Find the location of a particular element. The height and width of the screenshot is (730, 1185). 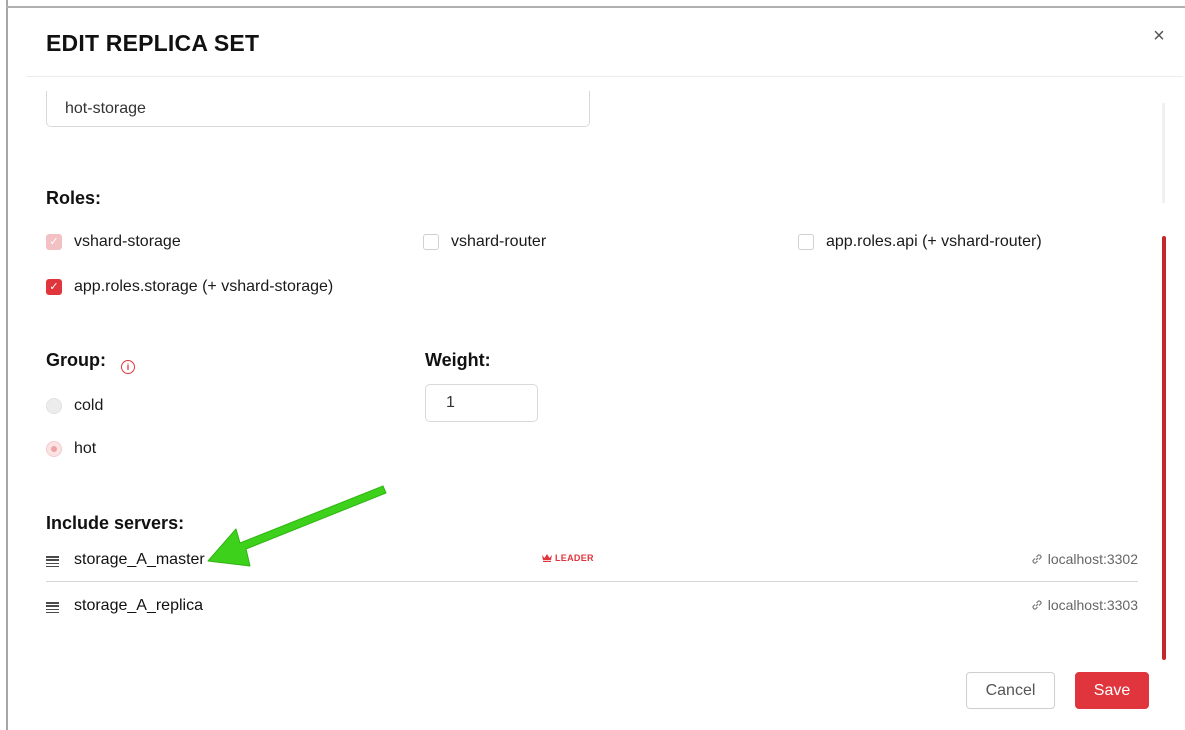

role-app-roles-storage-checkbox: ✓ app.roles.storage (+ vshard-storage) is located at coordinates (189, 287).